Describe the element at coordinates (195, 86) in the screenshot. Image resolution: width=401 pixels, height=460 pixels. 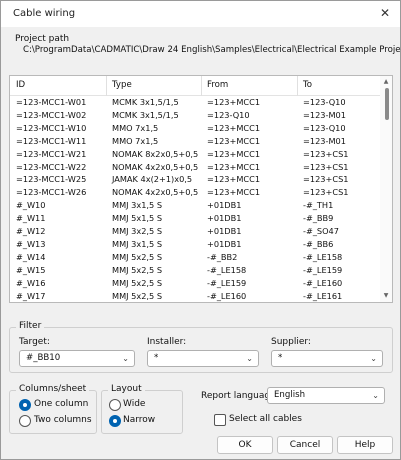
I see `table-header: ID Type From To` at that location.